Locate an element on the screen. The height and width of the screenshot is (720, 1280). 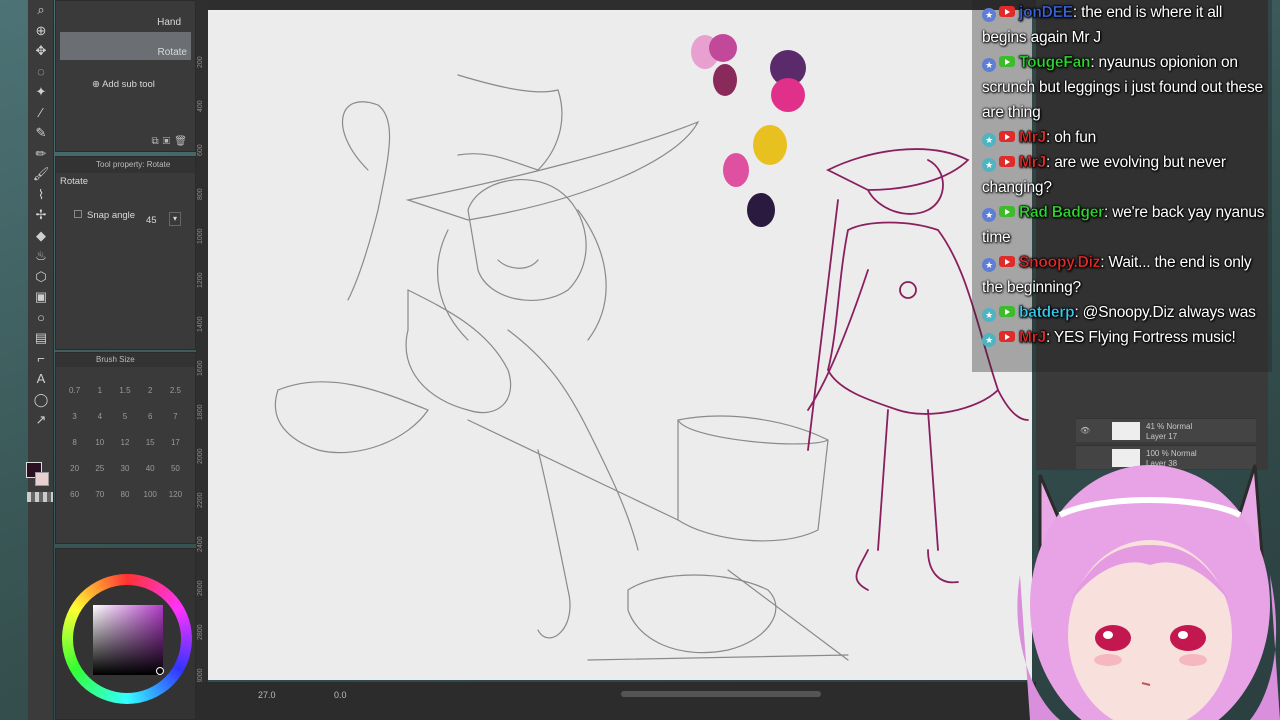
sub-tool-rotate: Rotate is located at coordinates (125, 46).